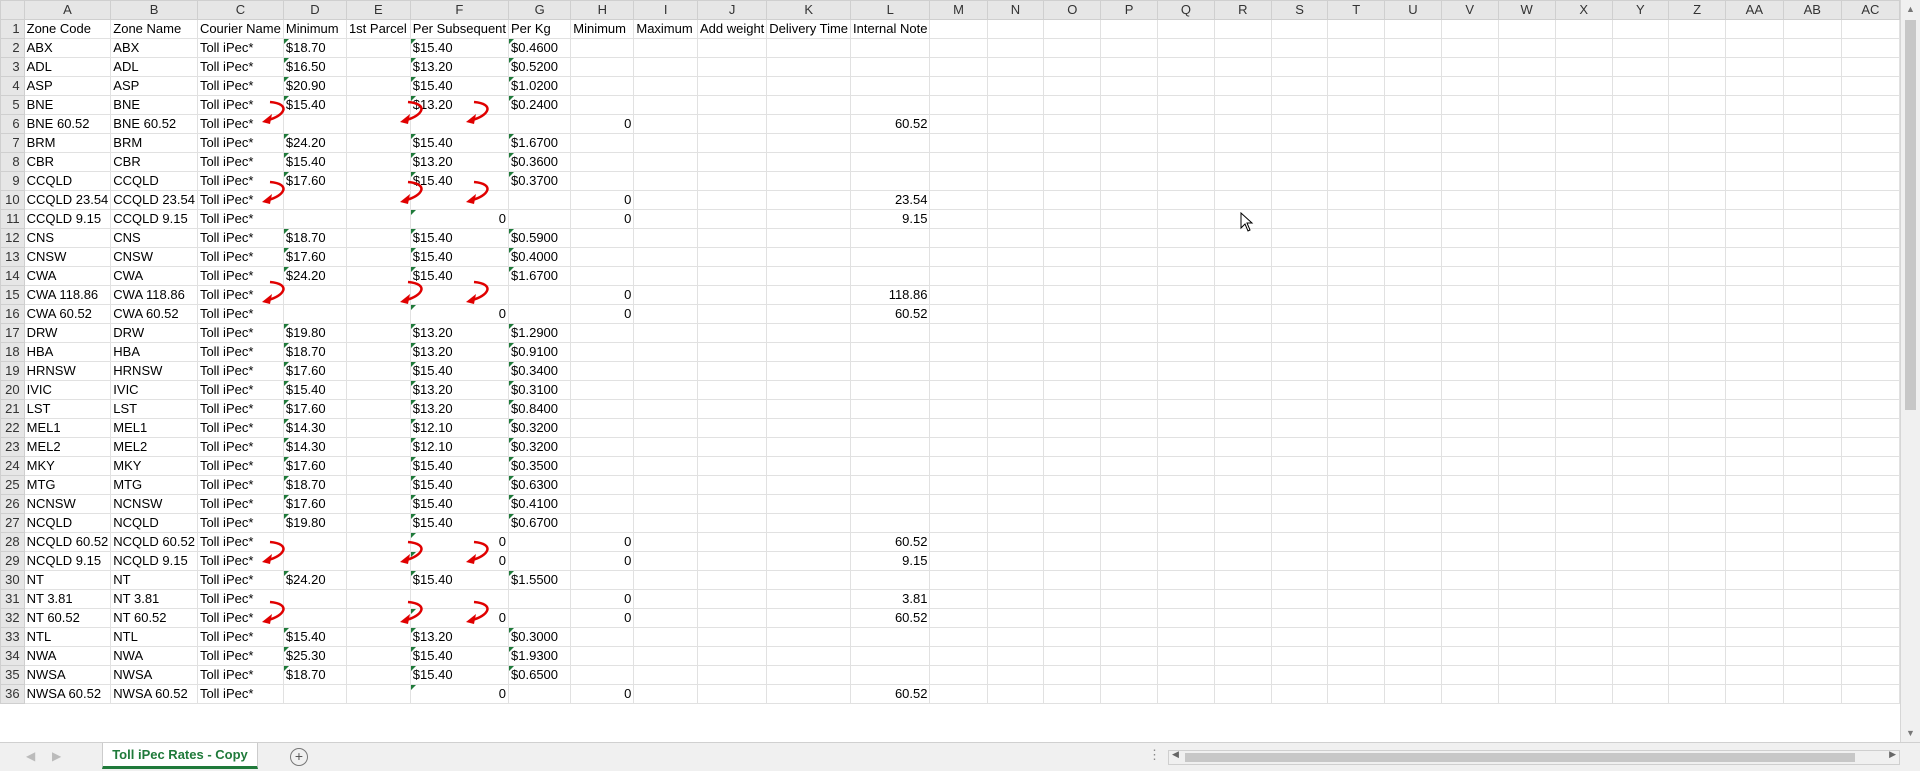 This screenshot has height=771, width=1920. What do you see at coordinates (809, 29) in the screenshot?
I see `cell: Delivery Time` at bounding box center [809, 29].